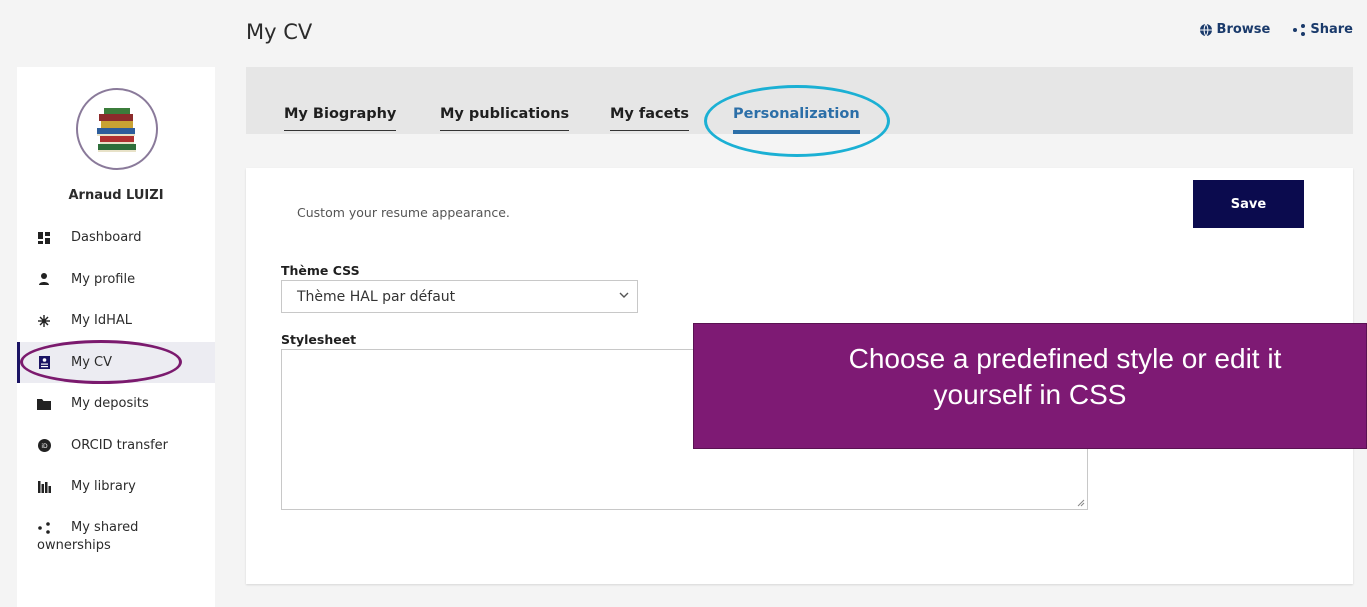  I want to click on sidebar-item-orcid-transfer: iD ORCID transfer, so click(116, 446).